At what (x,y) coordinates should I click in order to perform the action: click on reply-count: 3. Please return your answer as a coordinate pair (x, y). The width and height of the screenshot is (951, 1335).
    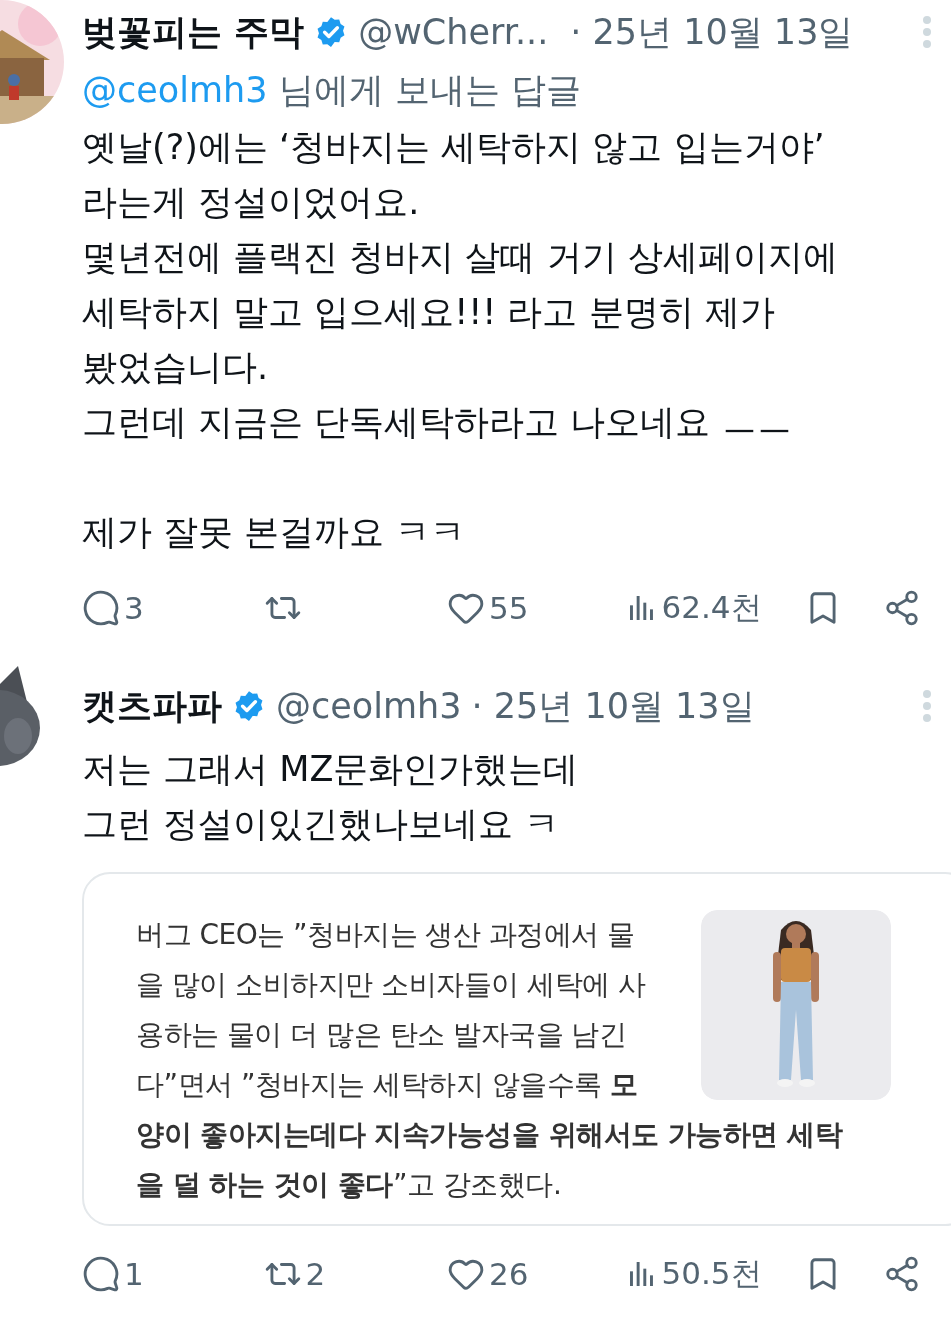
    Looking at the image, I should click on (134, 608).